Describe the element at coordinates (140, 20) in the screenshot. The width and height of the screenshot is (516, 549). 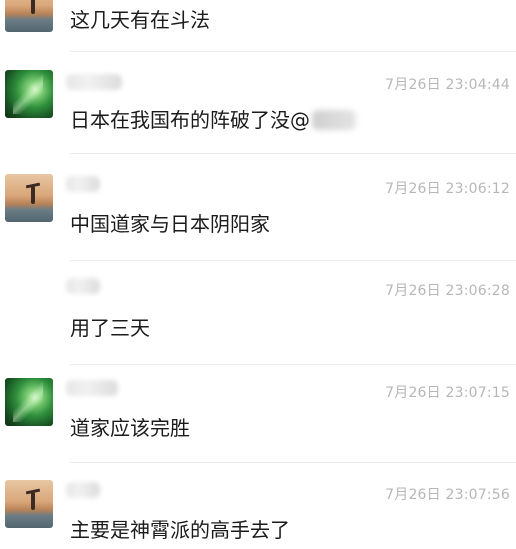
I see `message-text: 这几天有在斗法` at that location.